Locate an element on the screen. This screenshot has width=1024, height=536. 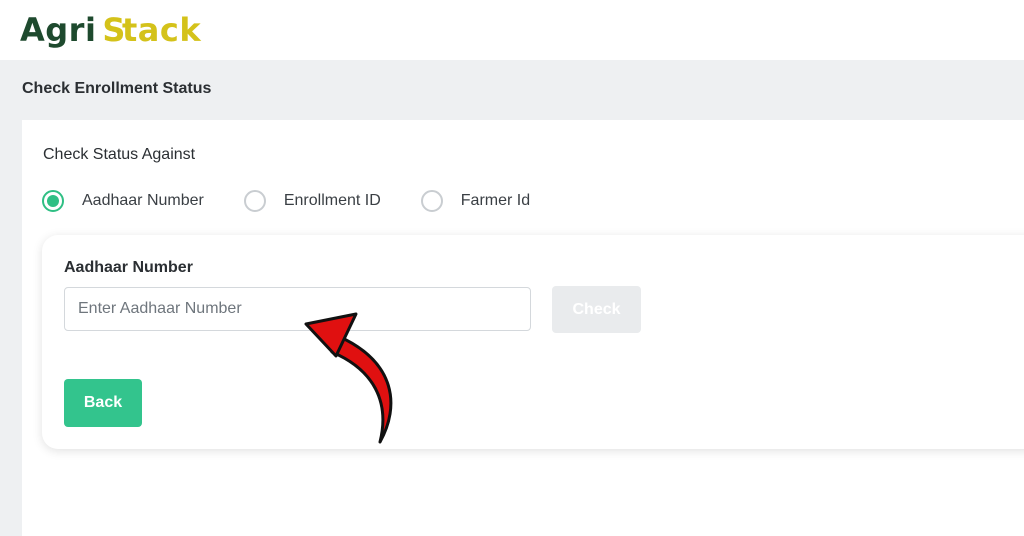
radio-farmer-id is located at coordinates (431, 201).